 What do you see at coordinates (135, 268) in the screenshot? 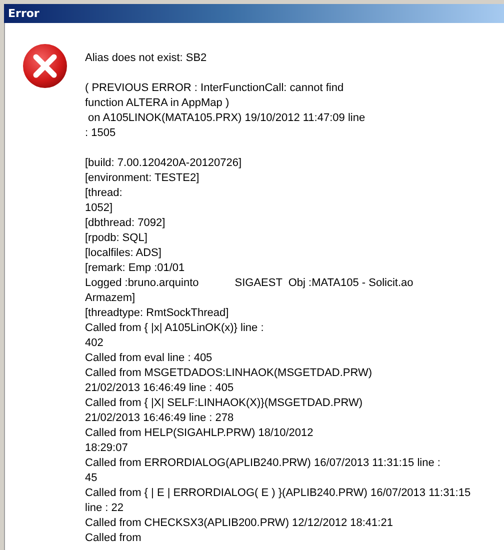
I see `message-text: [remark: Emp :01/01` at bounding box center [135, 268].